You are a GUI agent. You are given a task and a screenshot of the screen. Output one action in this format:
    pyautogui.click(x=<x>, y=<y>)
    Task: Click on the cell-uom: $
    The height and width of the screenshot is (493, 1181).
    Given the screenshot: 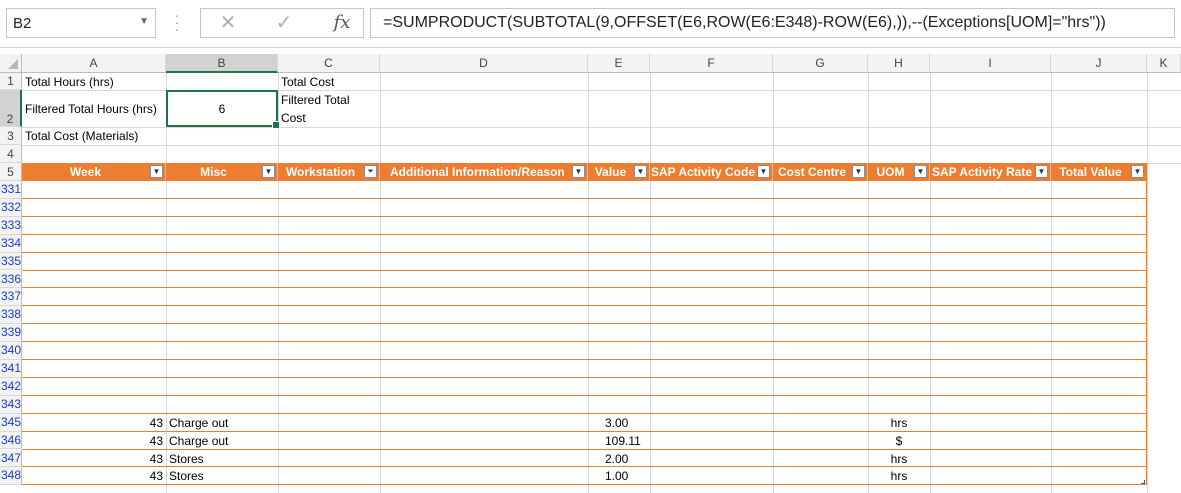 What is the action you would take?
    pyautogui.click(x=899, y=441)
    